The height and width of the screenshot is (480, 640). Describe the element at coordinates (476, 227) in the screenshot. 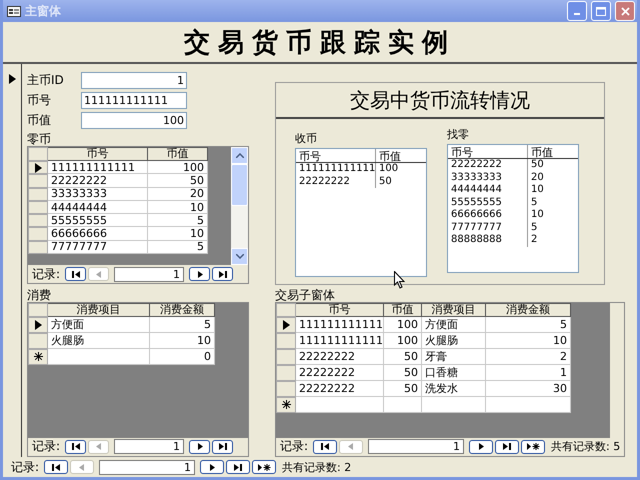

I see `list-cell: 77777777` at that location.